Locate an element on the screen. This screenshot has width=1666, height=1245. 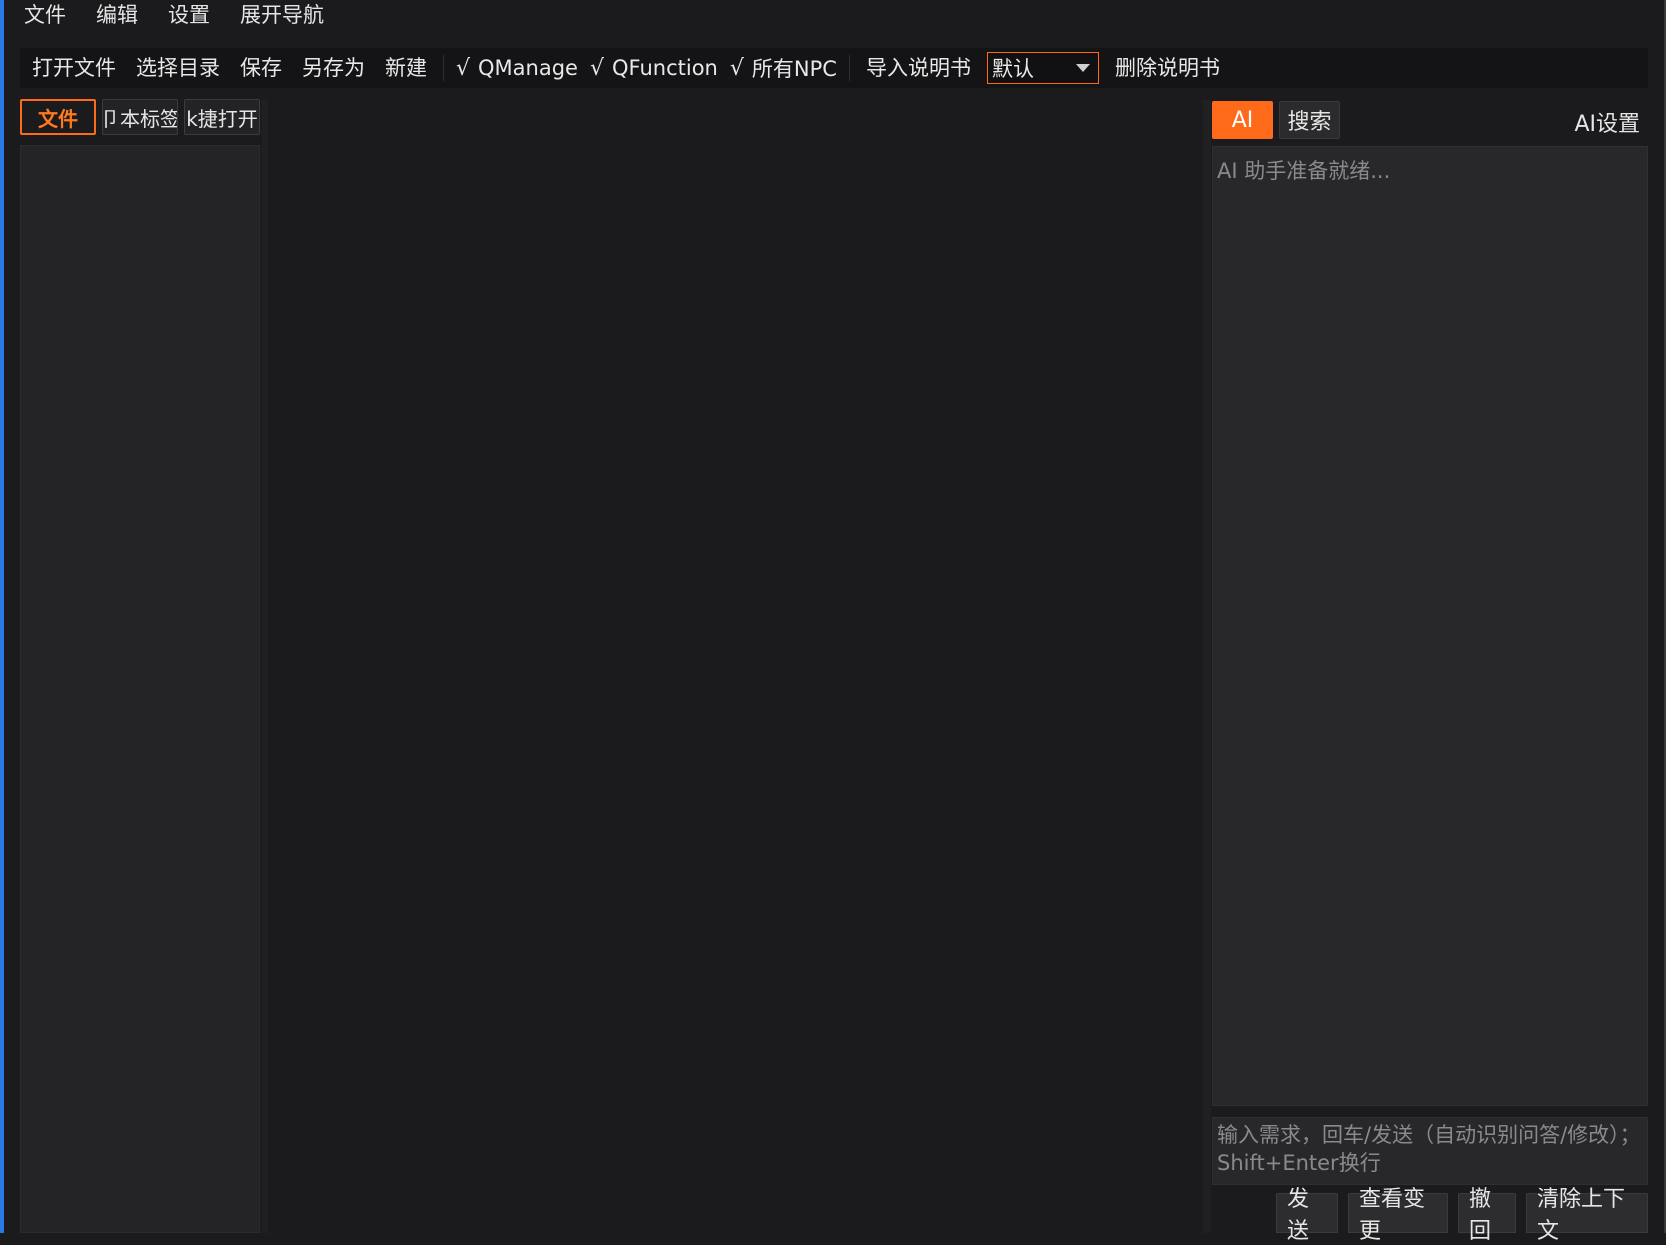
new-button: 新建 is located at coordinates (406, 68).